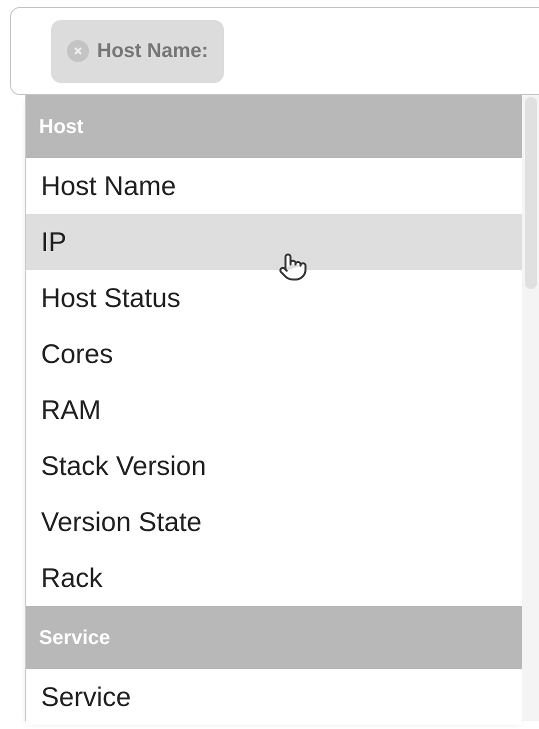 Image resolution: width=539 pixels, height=729 pixels. What do you see at coordinates (274, 578) in the screenshot?
I see `menu-item: Rack` at bounding box center [274, 578].